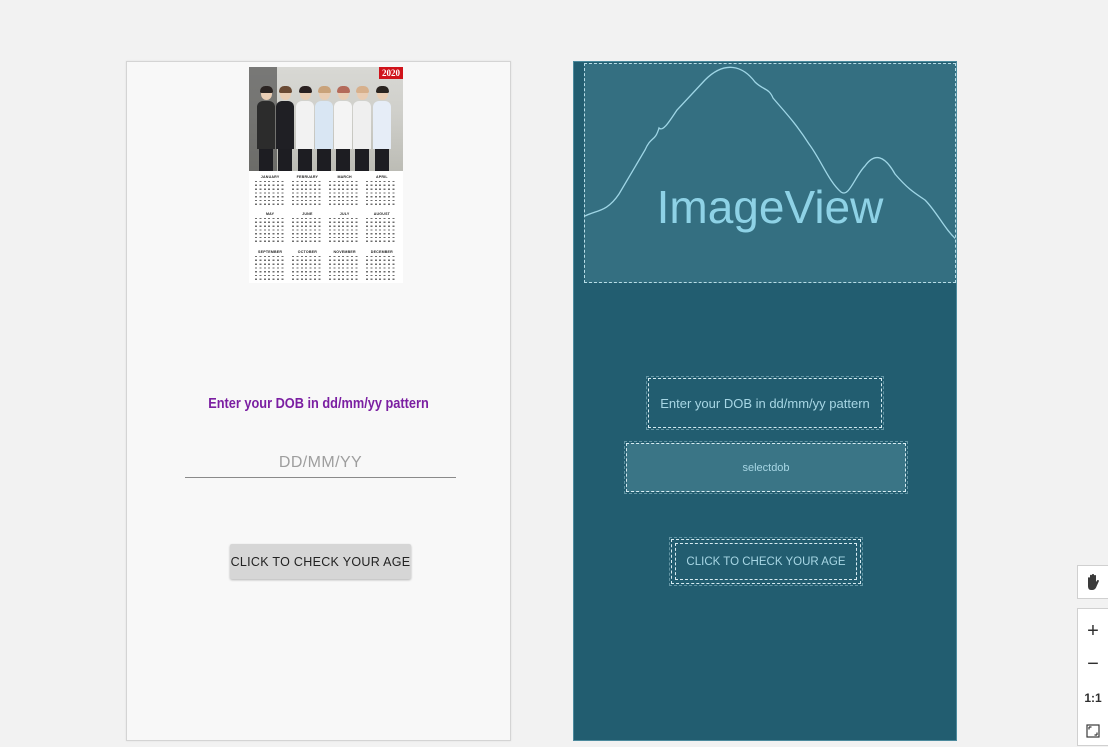 The image size is (1108, 747). Describe the element at coordinates (326, 119) in the screenshot. I see `group-photo: 2020` at that location.